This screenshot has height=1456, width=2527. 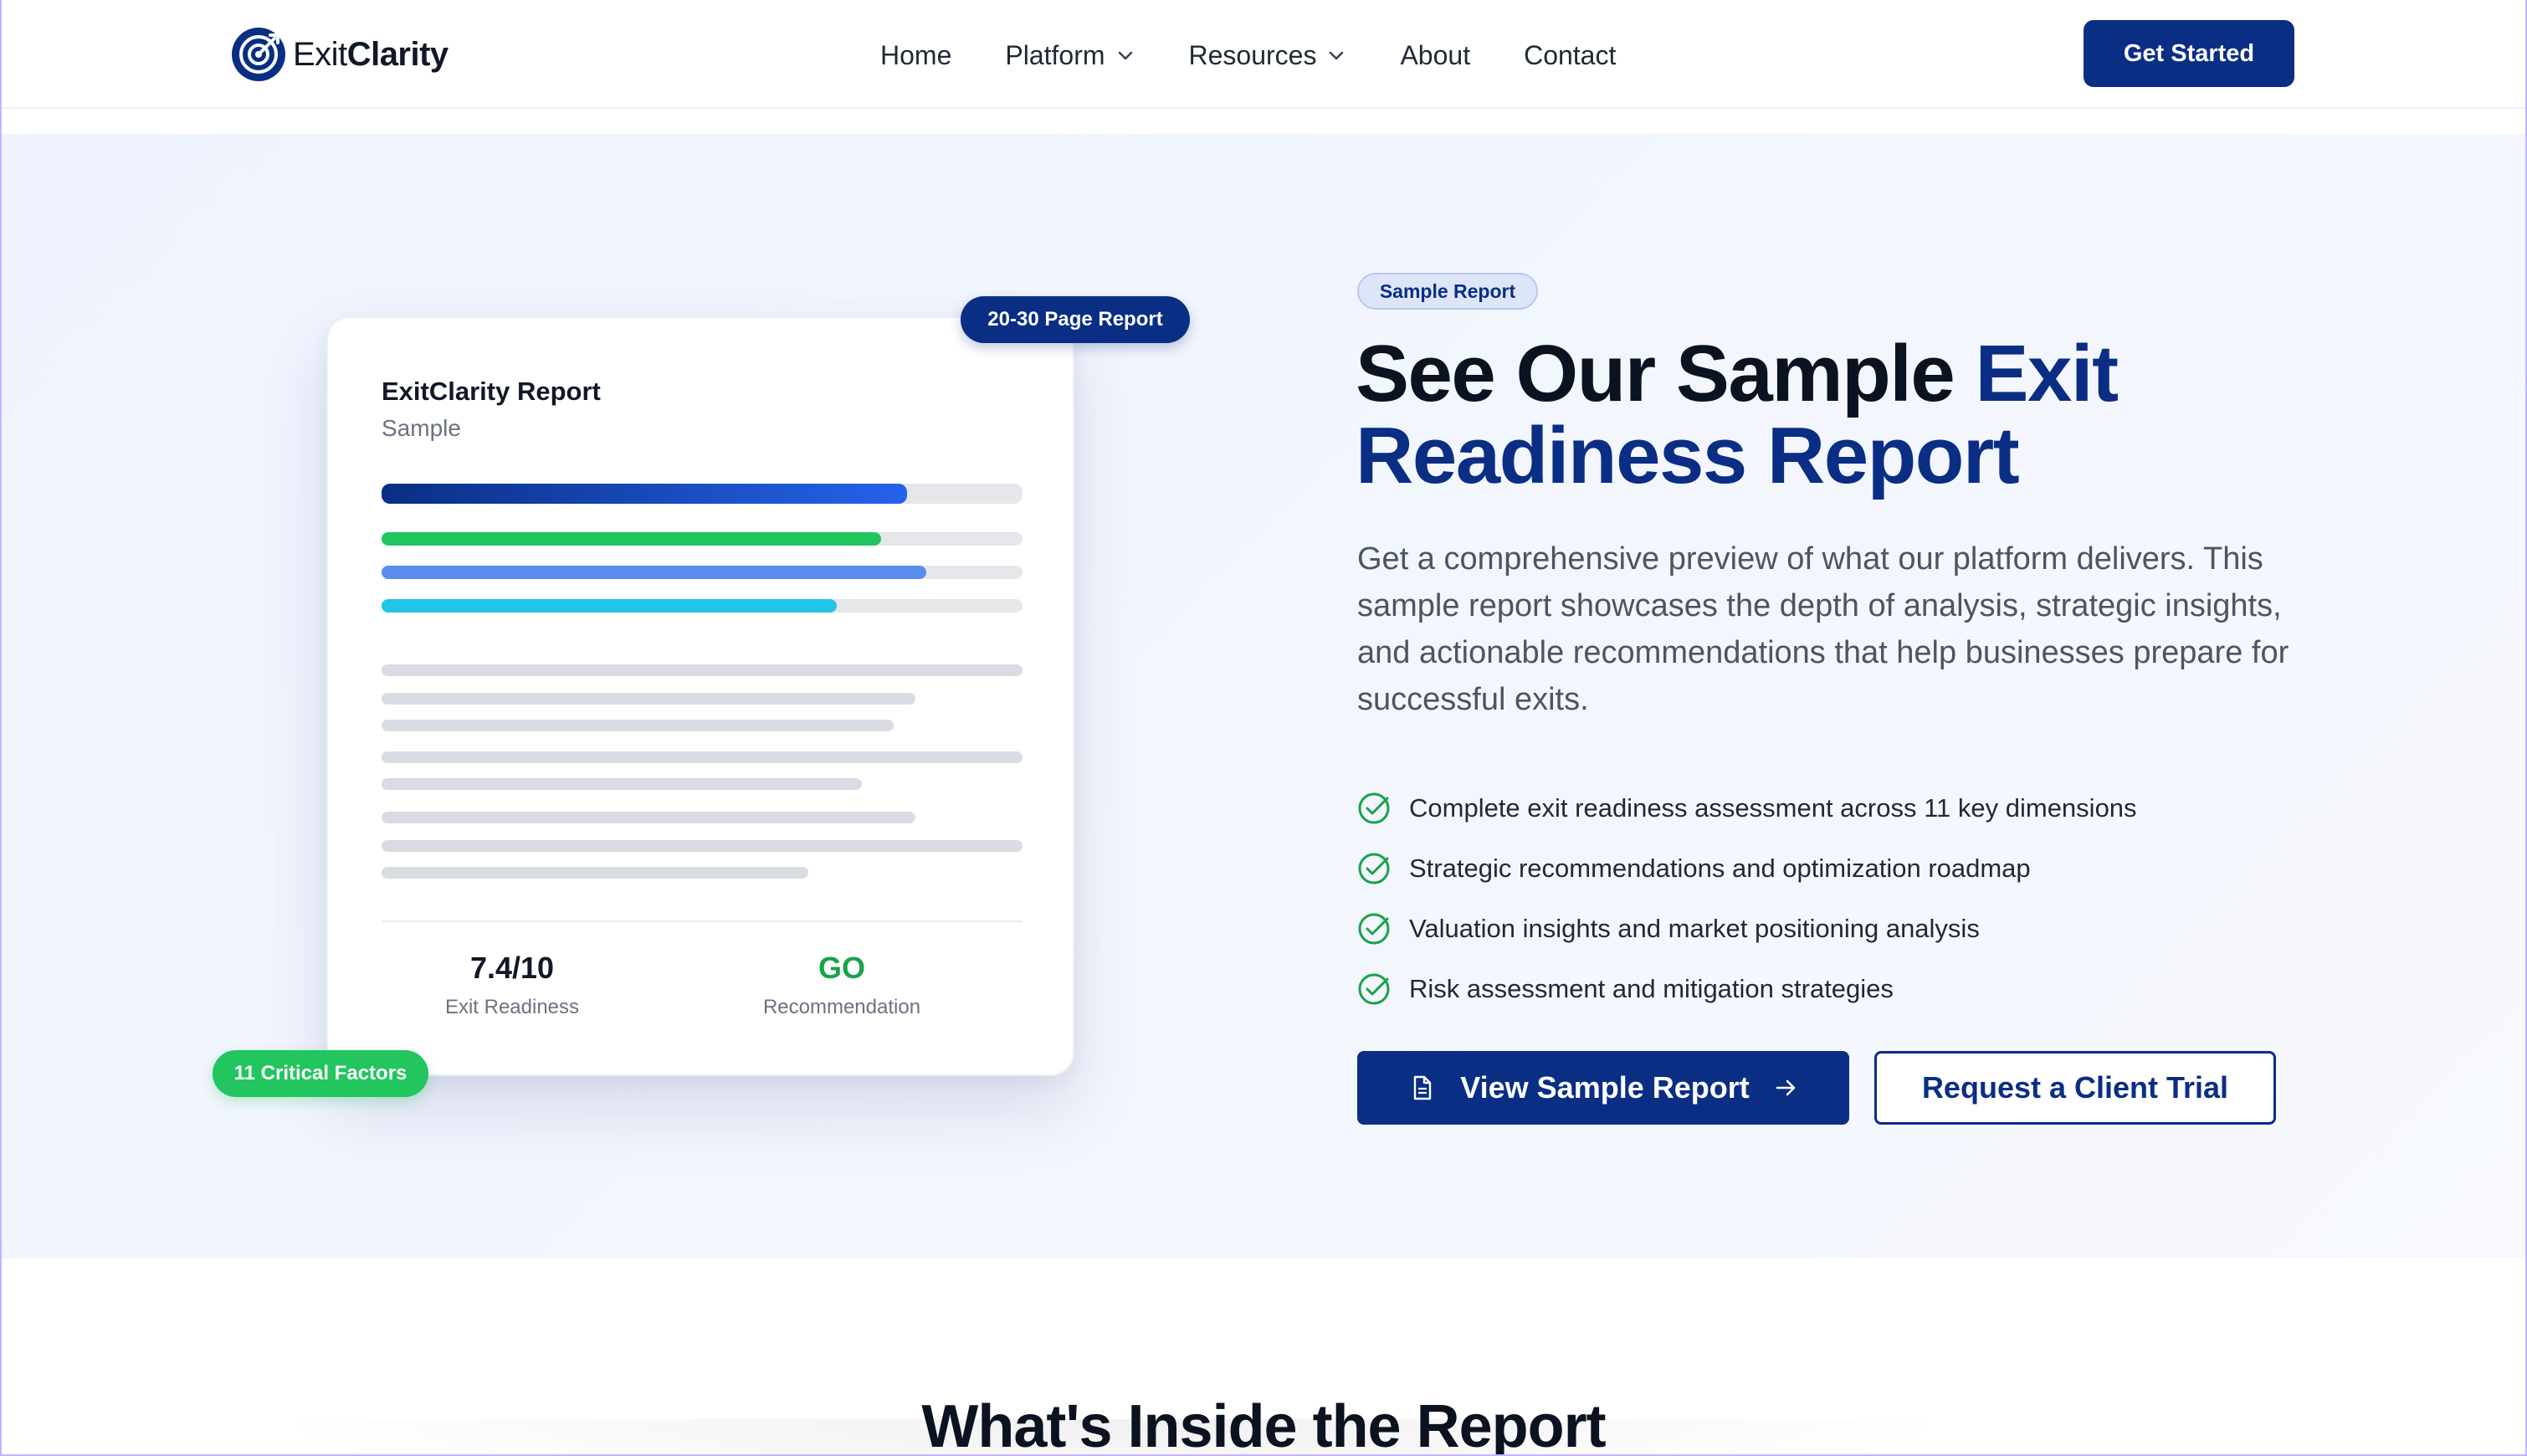 What do you see at coordinates (371, 54) in the screenshot?
I see `brand-name: ExitClarity` at bounding box center [371, 54].